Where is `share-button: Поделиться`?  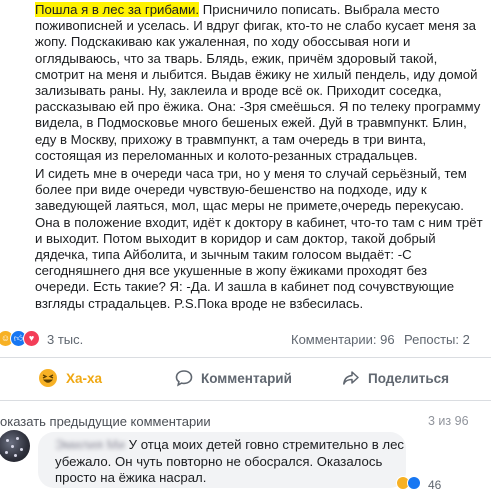 share-button: Поделиться is located at coordinates (395, 378).